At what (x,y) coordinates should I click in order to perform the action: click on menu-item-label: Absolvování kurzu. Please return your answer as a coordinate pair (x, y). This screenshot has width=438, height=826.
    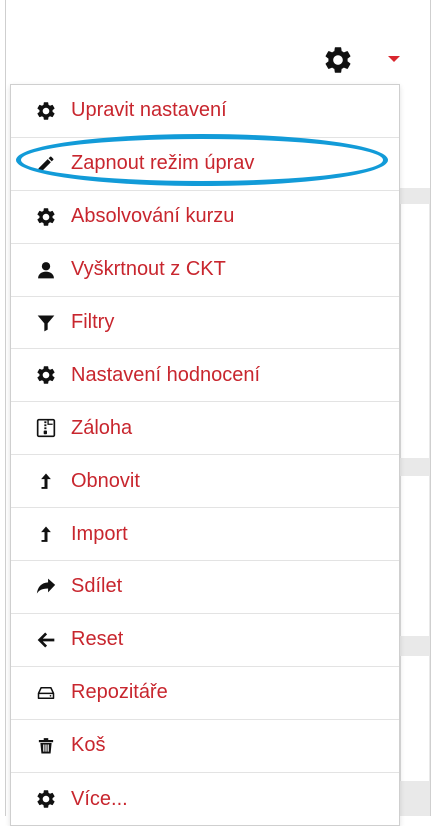
    Looking at the image, I should click on (153, 216).